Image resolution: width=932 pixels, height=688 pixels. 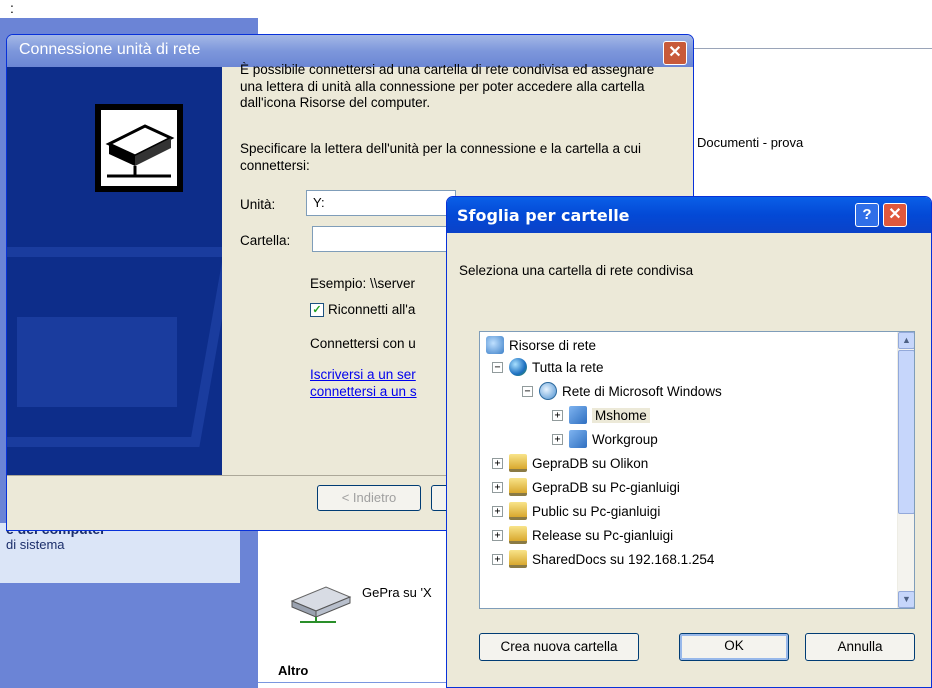 What do you see at coordinates (363, 391) in the screenshot?
I see `connect-server-link: connettersi a un s` at bounding box center [363, 391].